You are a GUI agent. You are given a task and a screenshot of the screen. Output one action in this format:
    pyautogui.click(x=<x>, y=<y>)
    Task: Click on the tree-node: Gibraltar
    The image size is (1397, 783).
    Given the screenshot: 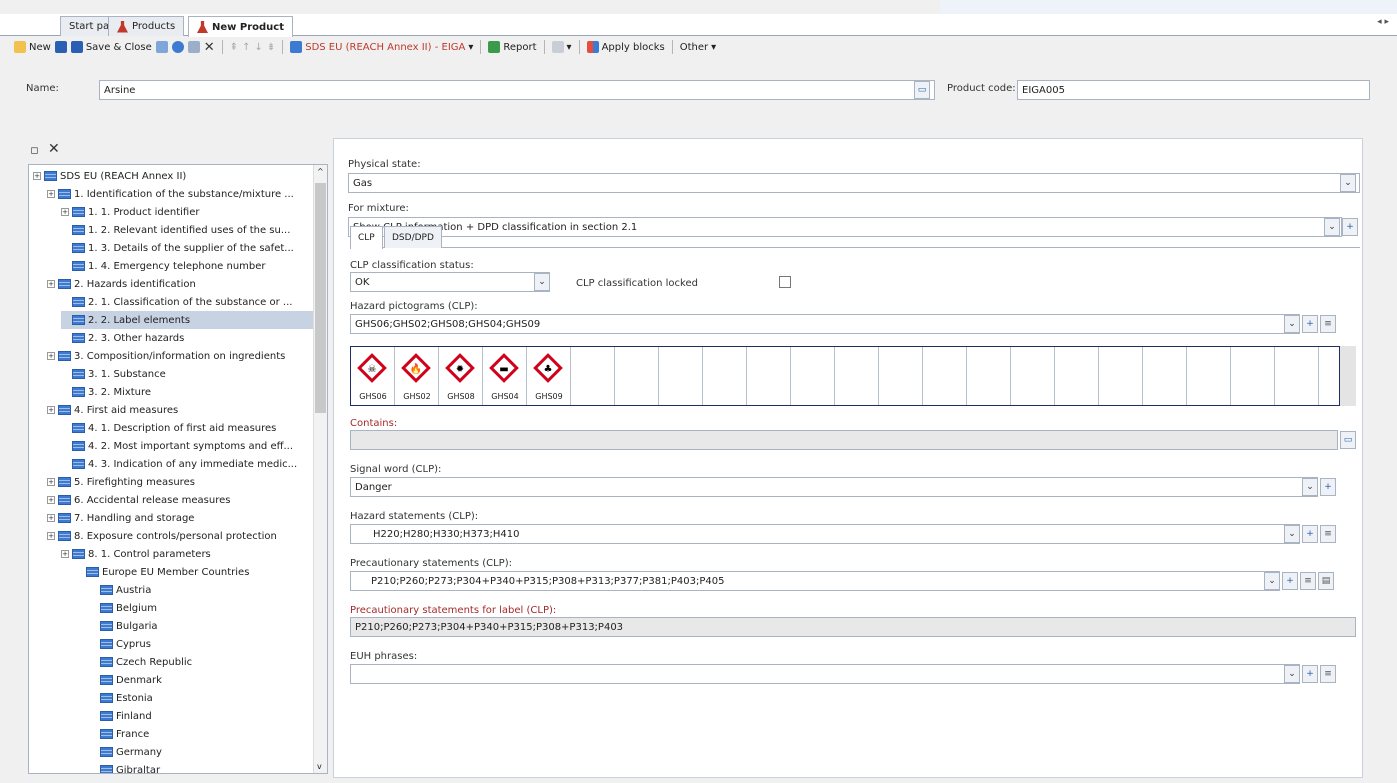 What is the action you would take?
    pyautogui.click(x=202, y=767)
    